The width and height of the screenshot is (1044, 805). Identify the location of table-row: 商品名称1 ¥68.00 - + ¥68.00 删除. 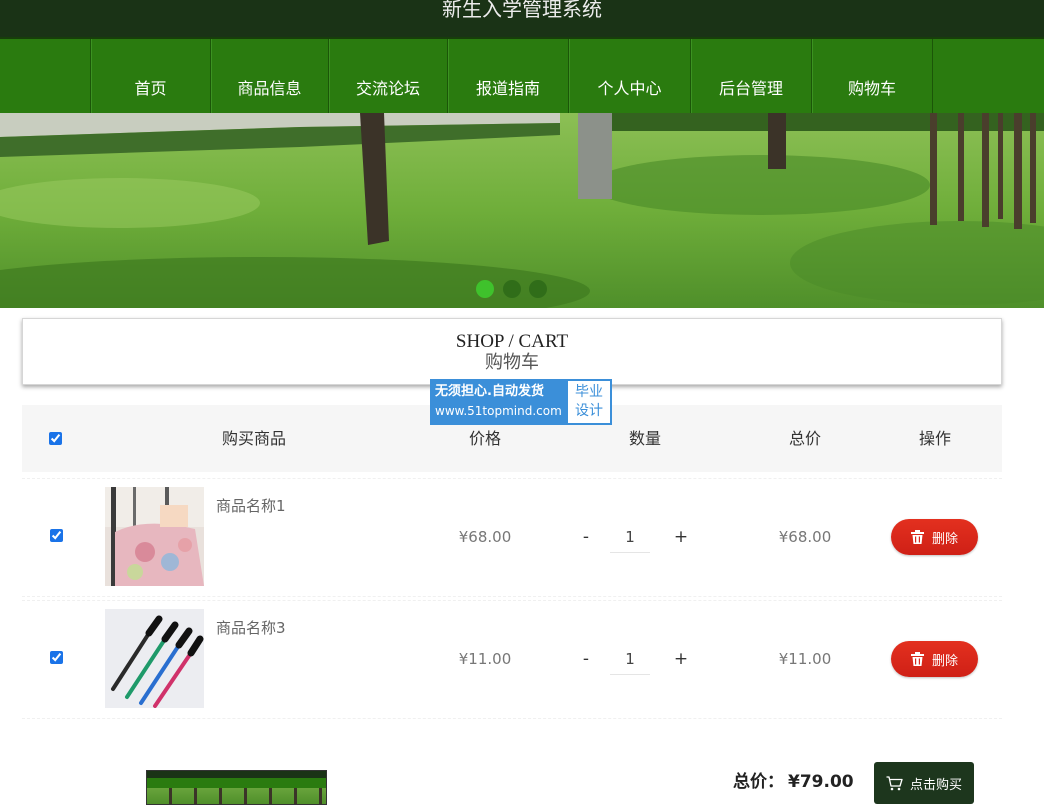
(512, 537).